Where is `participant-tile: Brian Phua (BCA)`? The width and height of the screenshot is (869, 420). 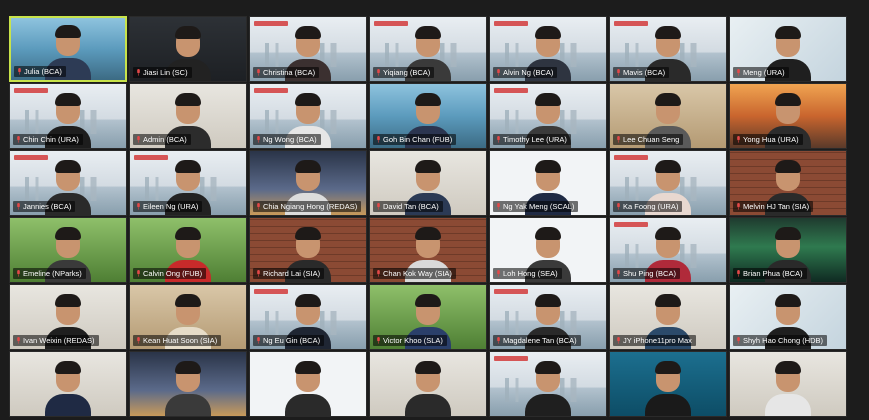
participant-tile: Brian Phua (BCA) is located at coordinates (788, 250).